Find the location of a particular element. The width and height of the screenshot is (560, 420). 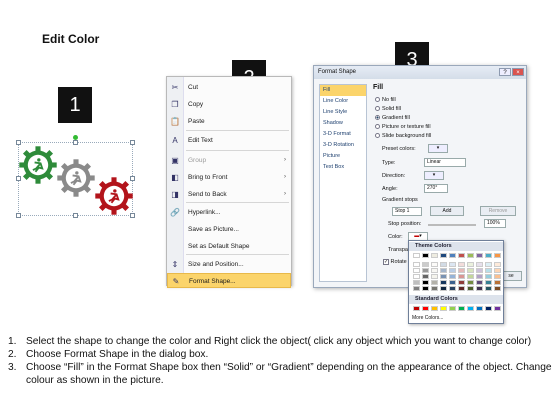

gears-graphic is located at coordinates (78, 181).